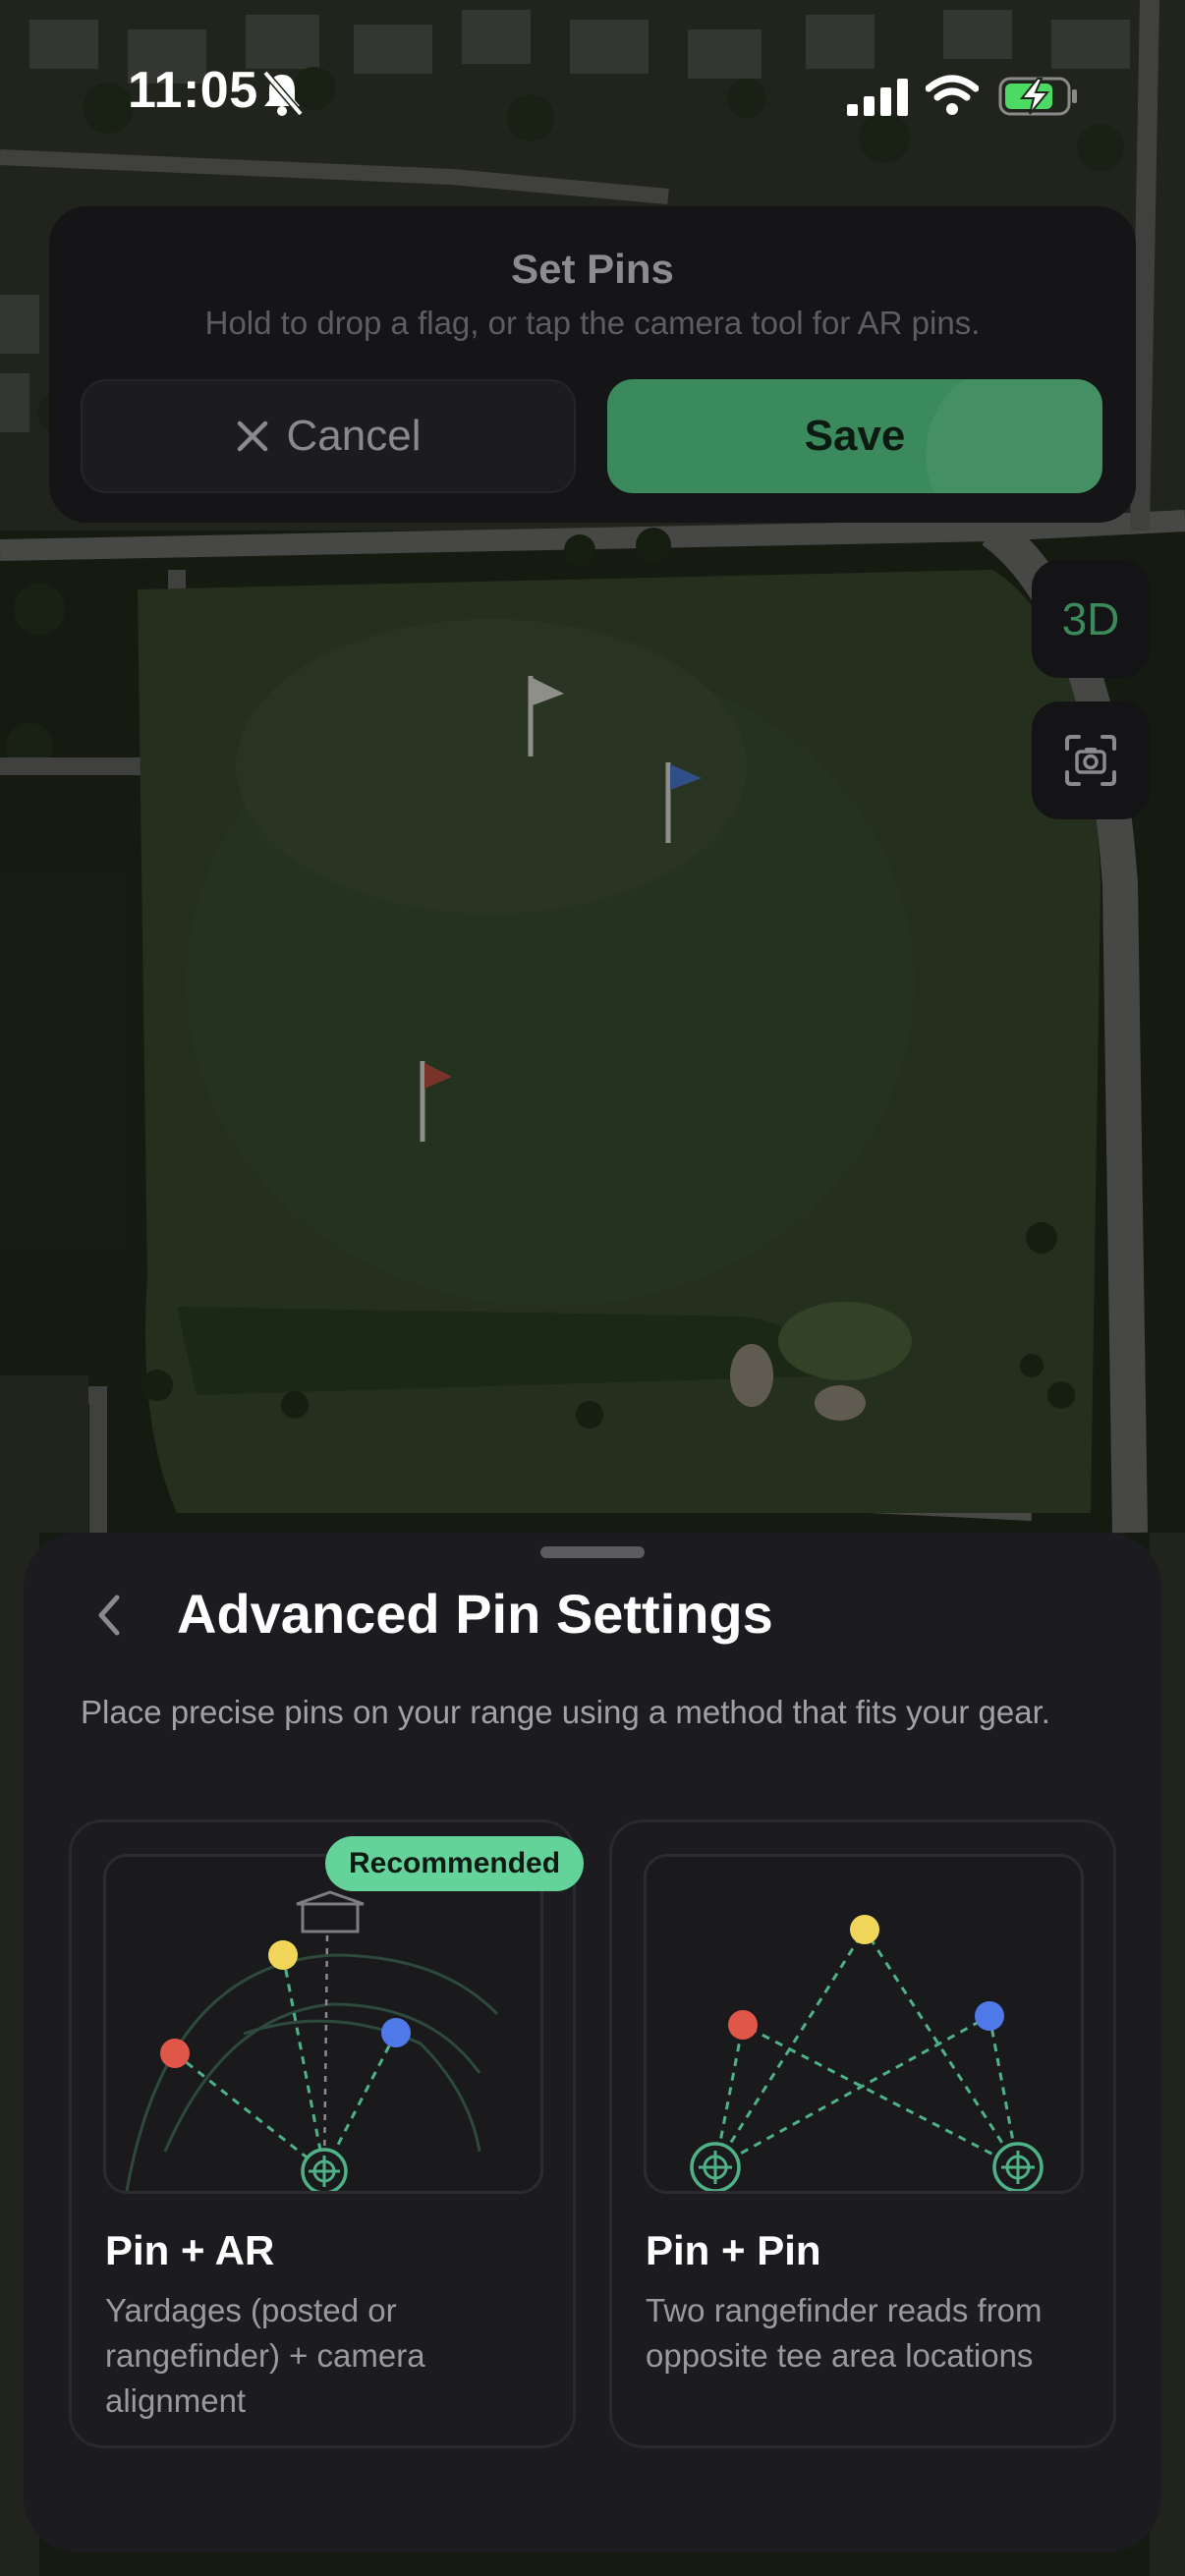 The image size is (1185, 2576). I want to click on pin-pin-diagram, so click(864, 2024).